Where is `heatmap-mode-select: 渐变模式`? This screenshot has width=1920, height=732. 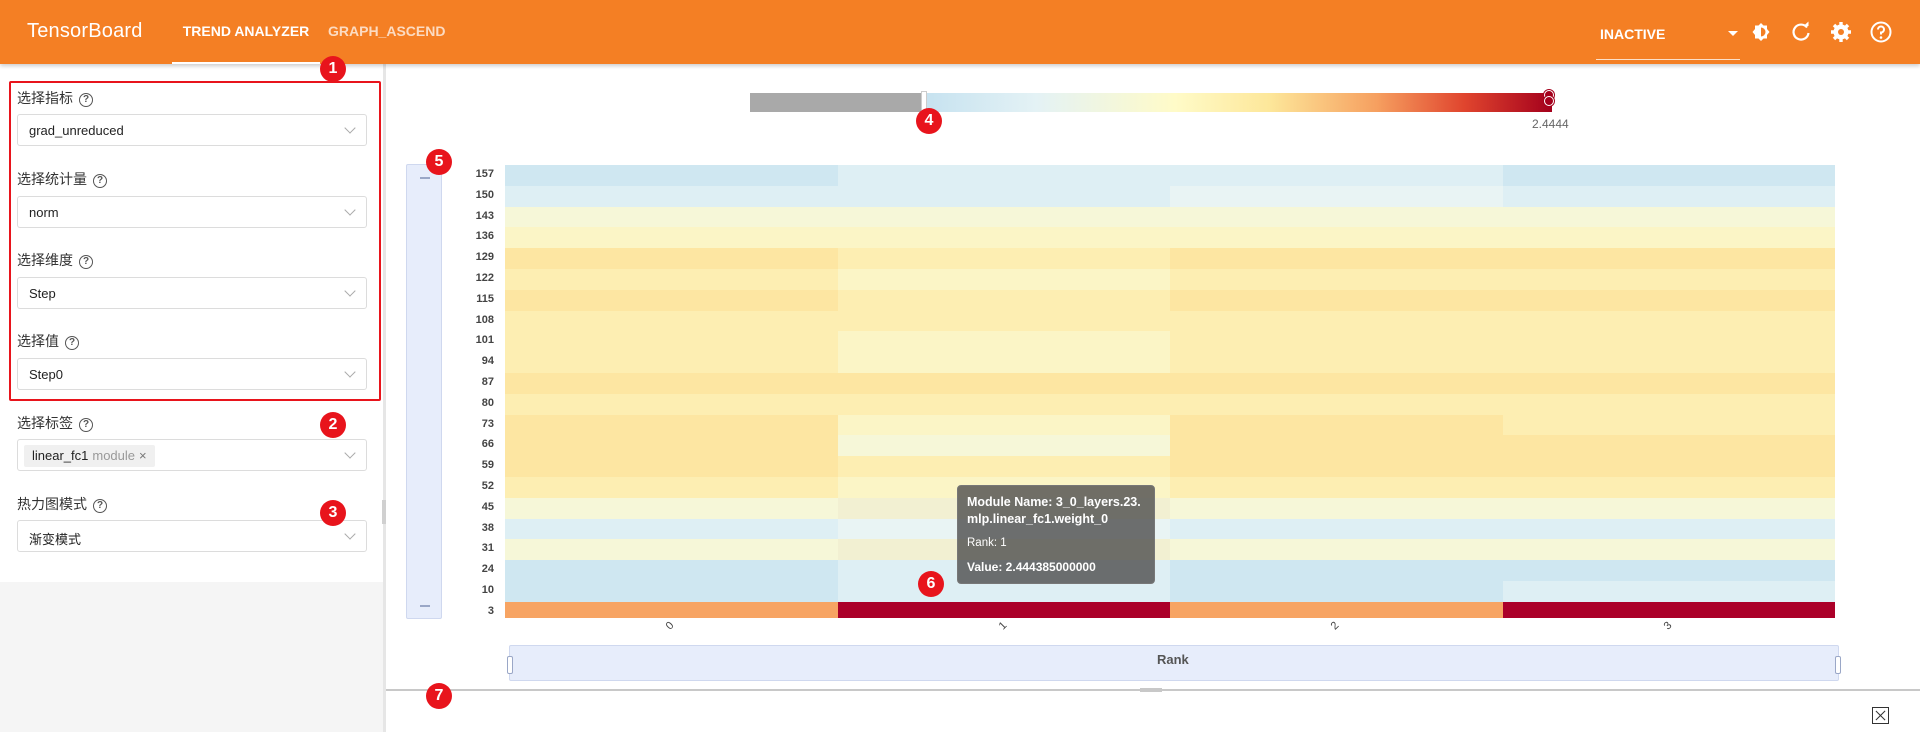
heatmap-mode-select: 渐变模式 is located at coordinates (192, 536).